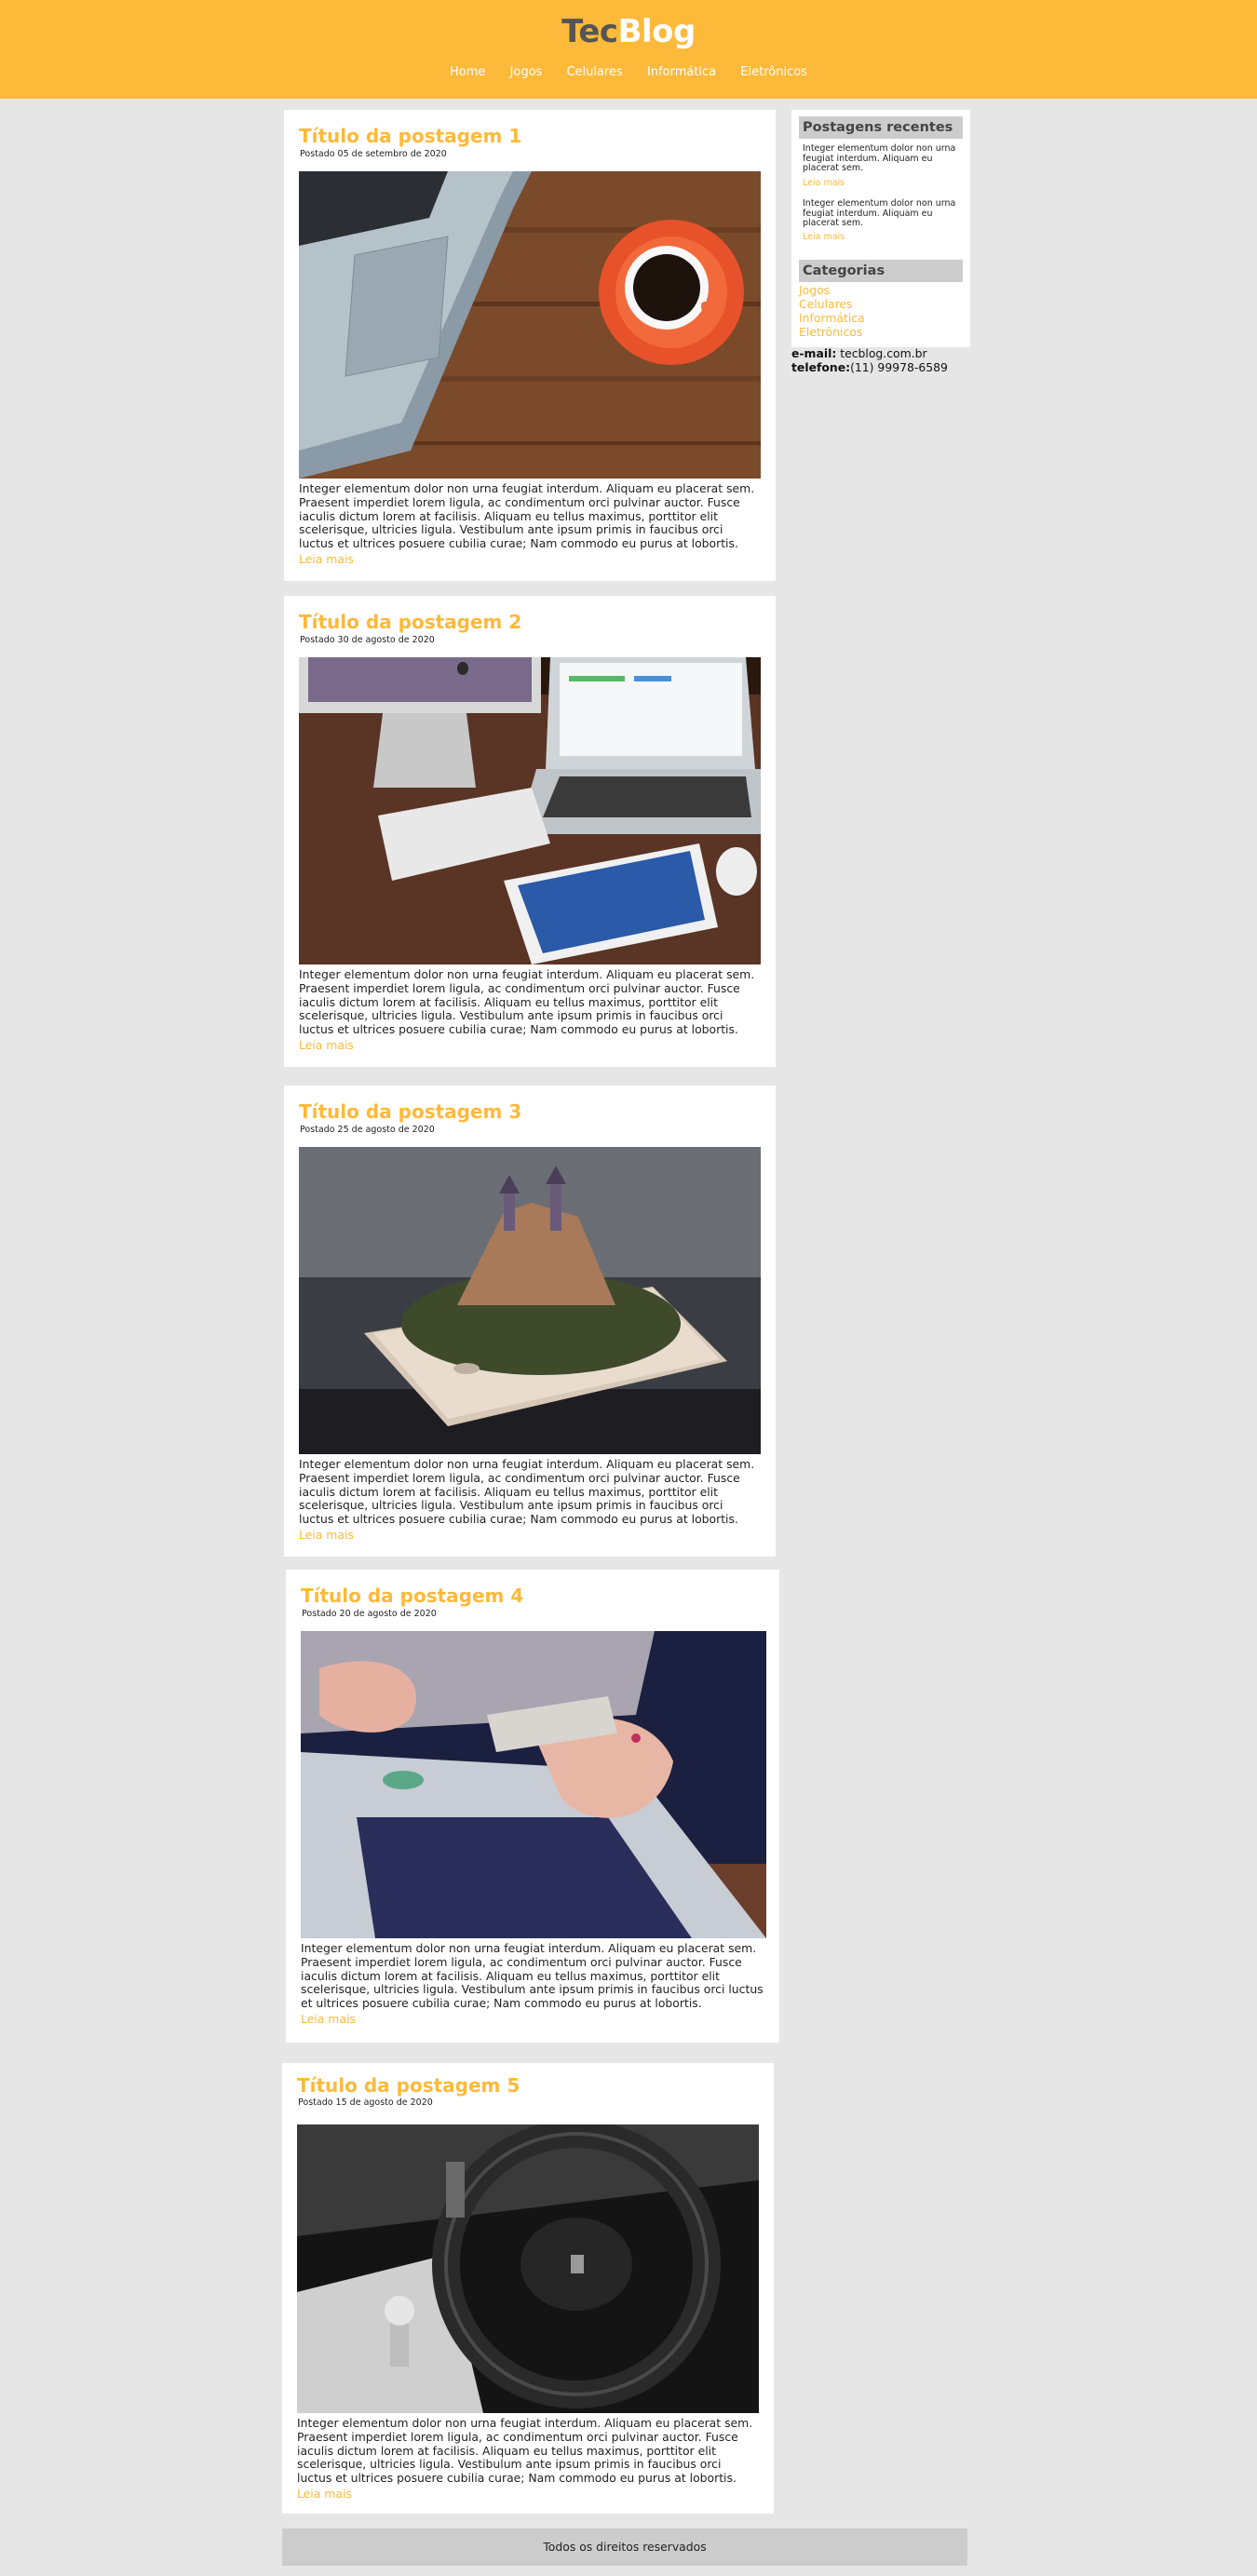 This screenshot has height=2576, width=1257. Describe the element at coordinates (526, 72) in the screenshot. I see `nav-jogos: Jogos` at that location.